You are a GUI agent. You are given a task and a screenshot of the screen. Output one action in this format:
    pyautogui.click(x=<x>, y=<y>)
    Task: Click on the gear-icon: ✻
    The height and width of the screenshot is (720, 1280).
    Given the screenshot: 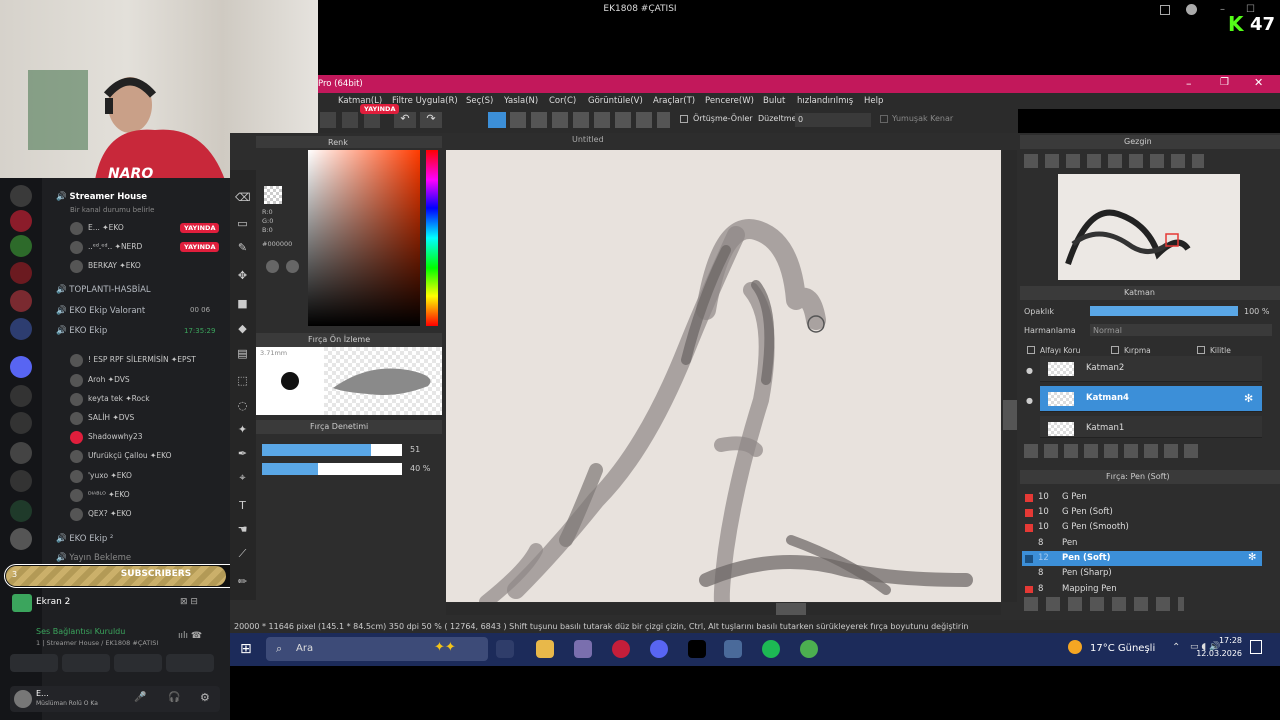 What is the action you would take?
    pyautogui.click(x=1252, y=557)
    